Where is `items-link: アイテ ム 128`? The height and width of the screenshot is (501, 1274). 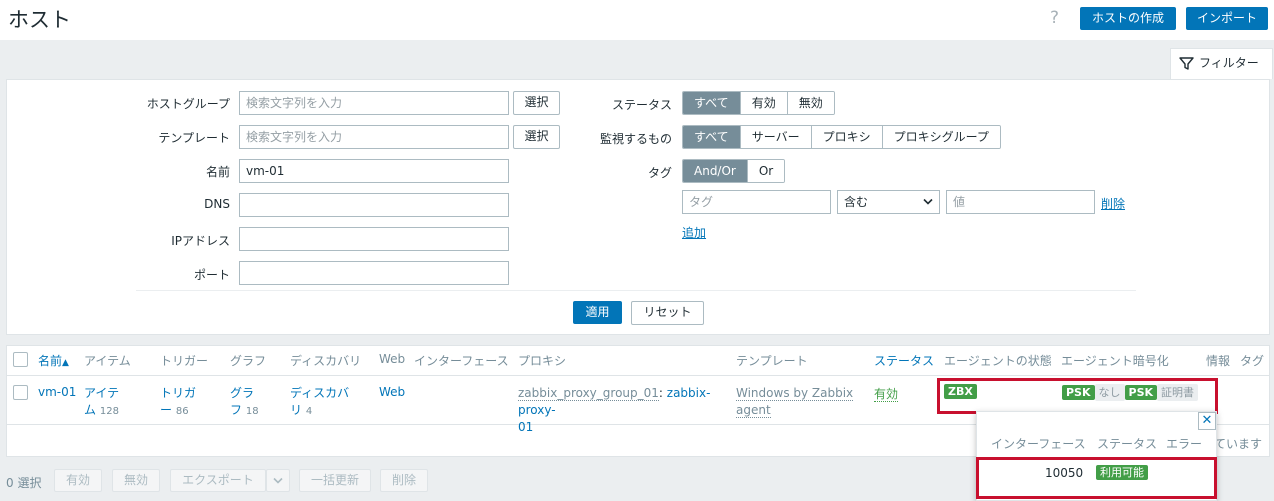 items-link: アイテ ム 128 is located at coordinates (101, 402).